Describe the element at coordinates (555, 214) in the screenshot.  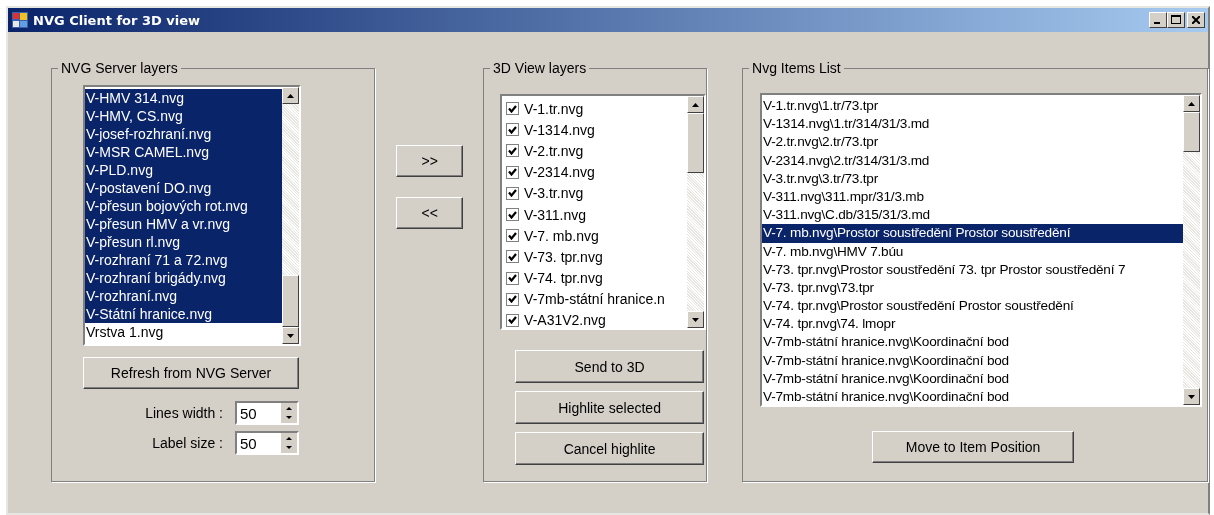
I see `layer-item: V-311.nvg` at that location.